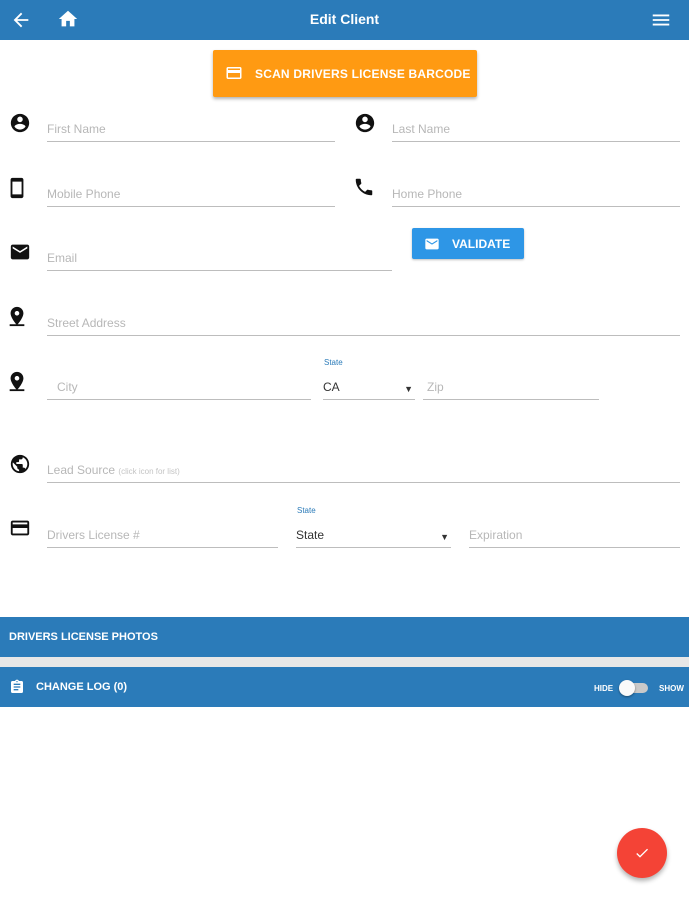 This screenshot has height=900, width=689. Describe the element at coordinates (333, 362) in the screenshot. I see `state-label: State` at that location.